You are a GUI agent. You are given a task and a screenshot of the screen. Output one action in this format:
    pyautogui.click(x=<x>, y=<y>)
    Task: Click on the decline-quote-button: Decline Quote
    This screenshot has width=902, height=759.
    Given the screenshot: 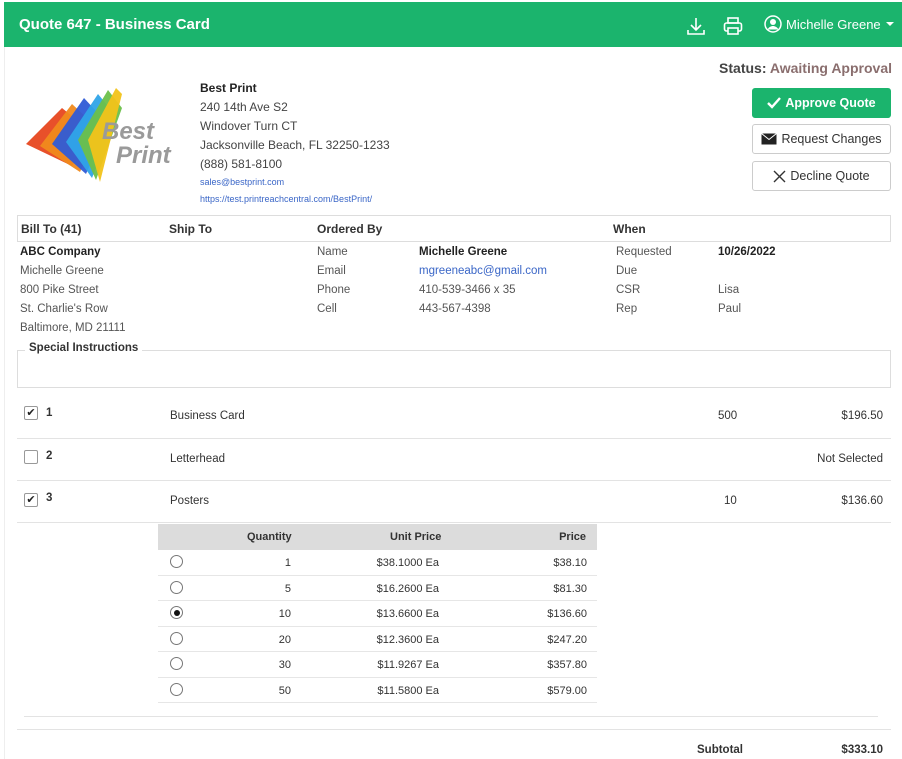 What is the action you would take?
    pyautogui.click(x=821, y=176)
    